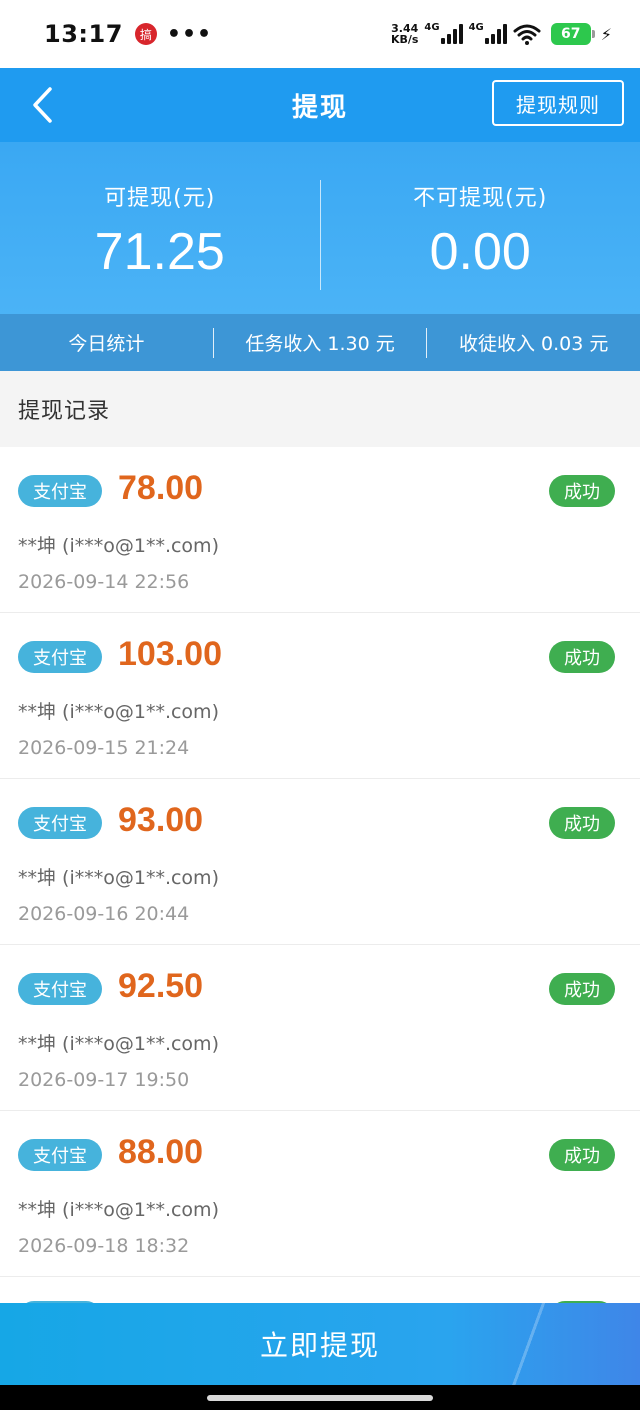 This screenshot has width=640, height=1410. I want to click on withdraw-now-button: 立即提现, so click(320, 1344).